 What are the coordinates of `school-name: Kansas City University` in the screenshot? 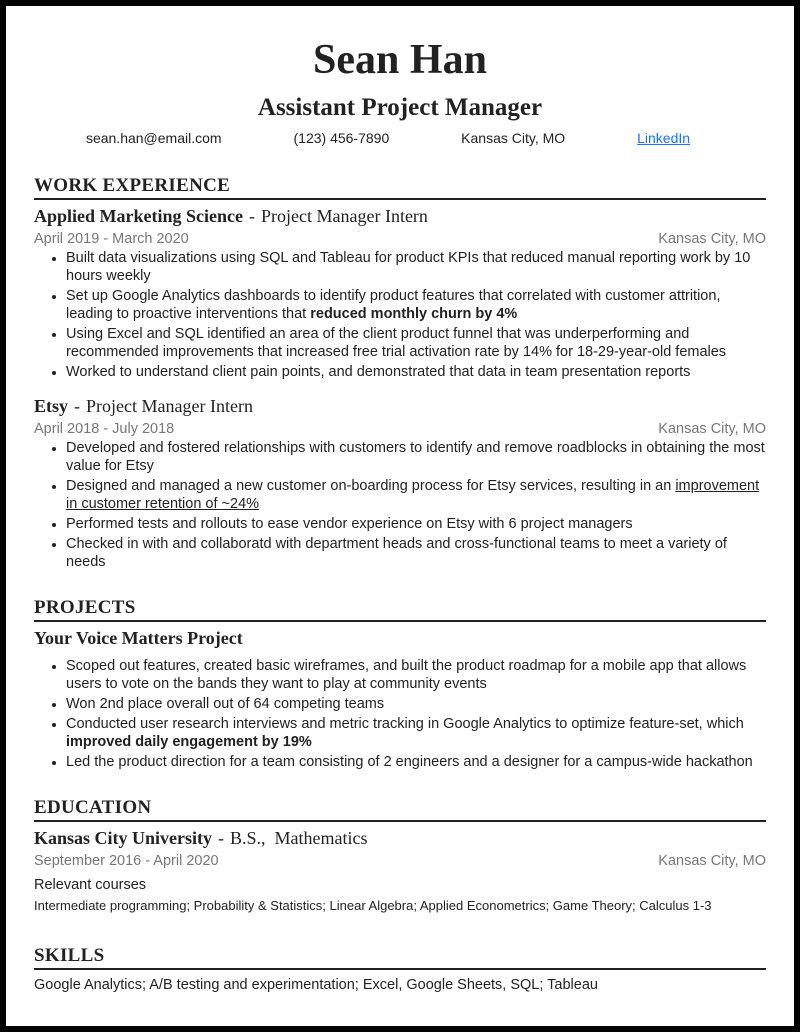 It's located at (123, 838).